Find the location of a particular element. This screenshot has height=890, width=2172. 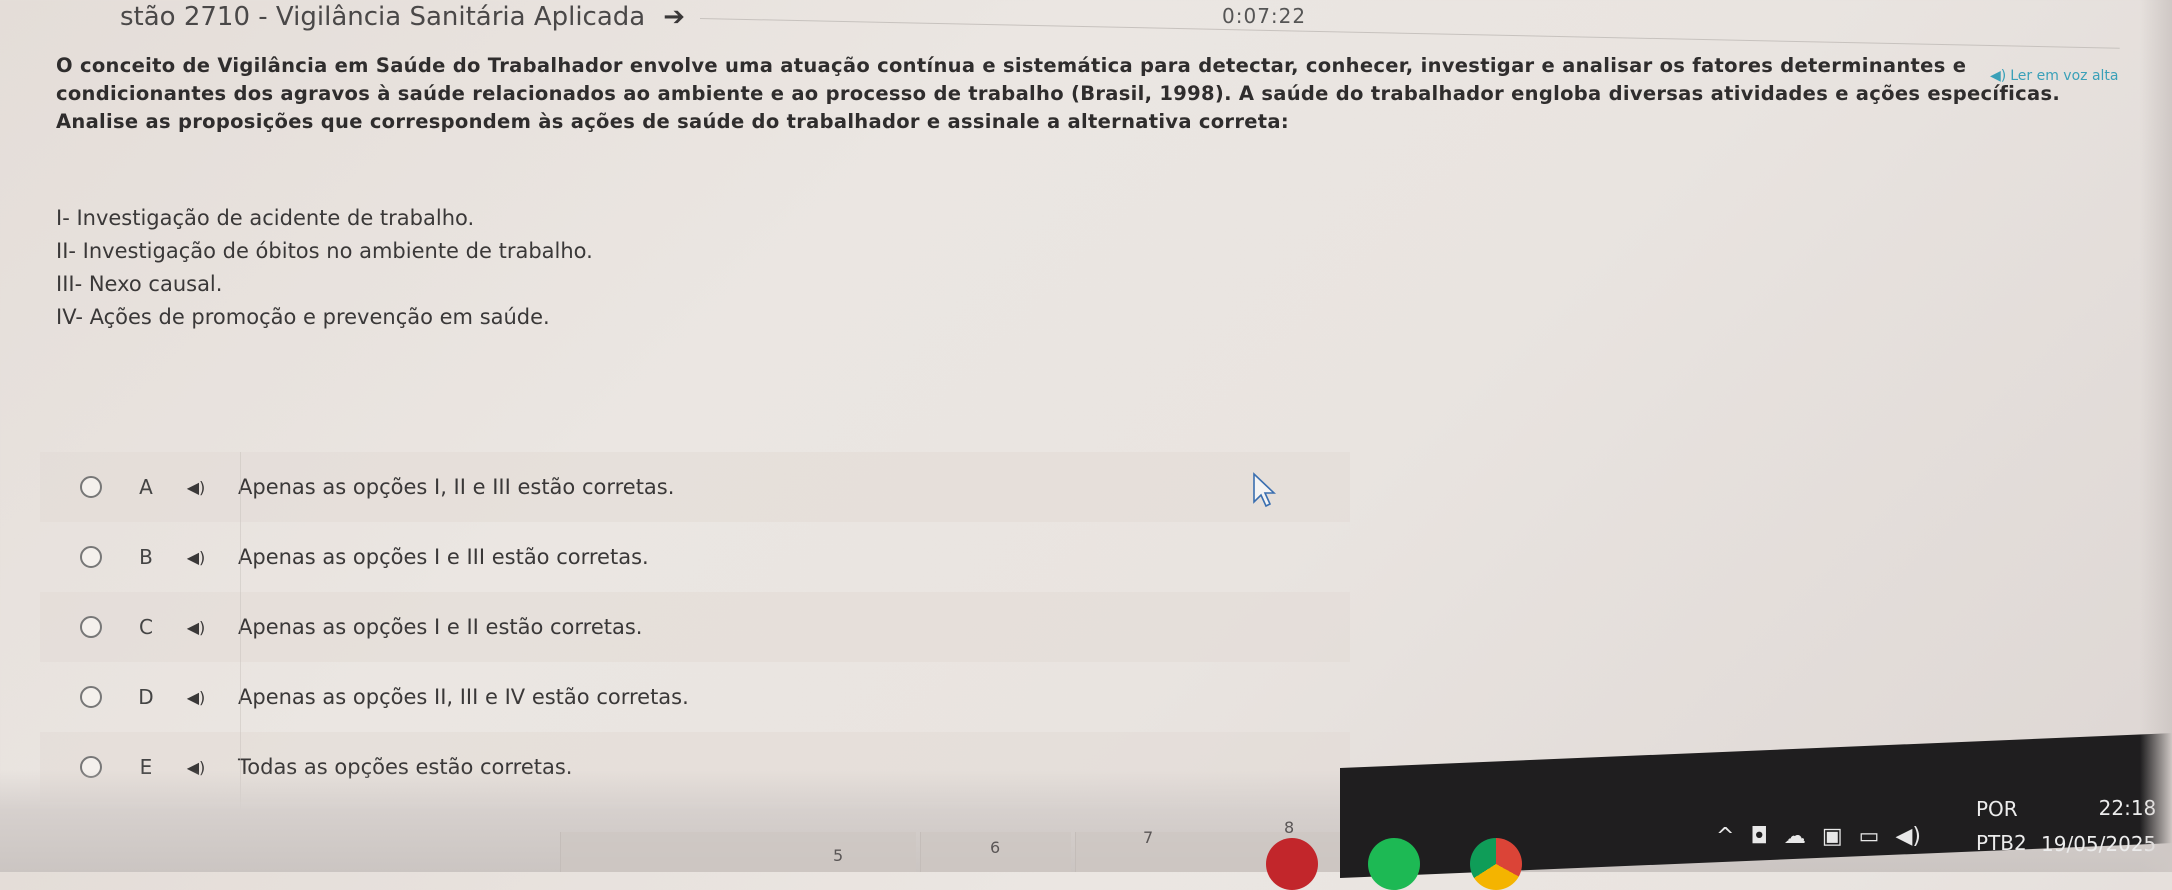

proposition-item: I- Investigação de acidente de trabalho. is located at coordinates (265, 218).